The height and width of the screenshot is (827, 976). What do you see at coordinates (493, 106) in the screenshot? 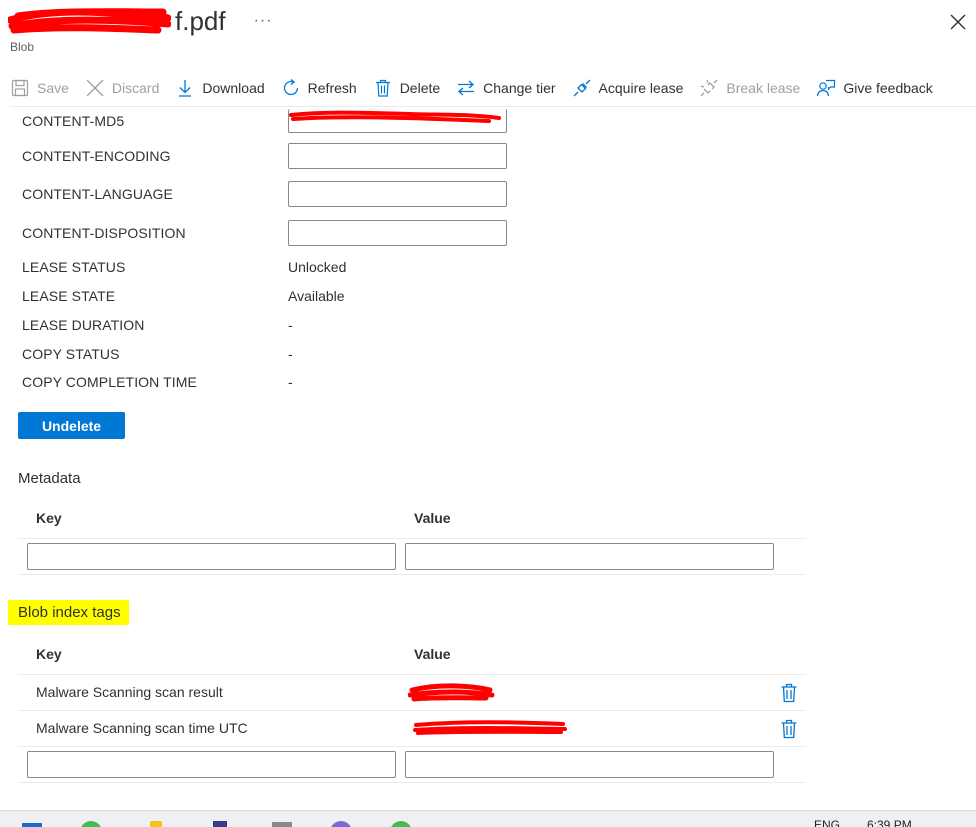
I see `toolbar-divider` at bounding box center [493, 106].